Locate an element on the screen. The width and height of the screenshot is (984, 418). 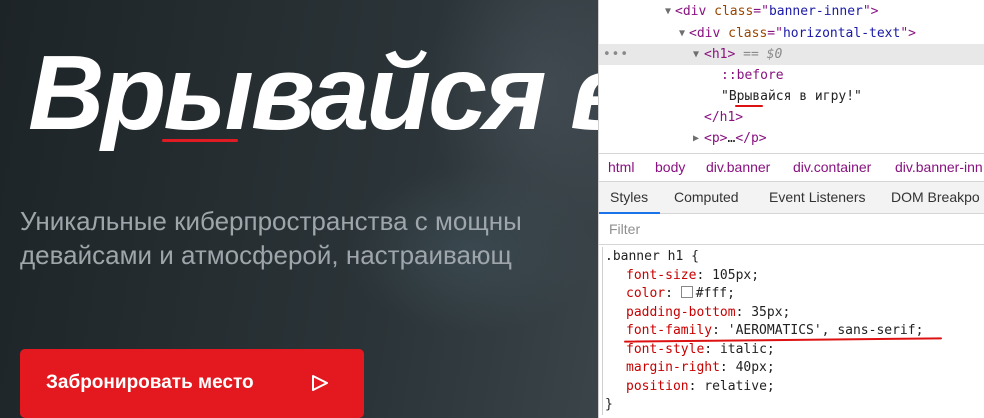
color-swatch is located at coordinates (686, 292).